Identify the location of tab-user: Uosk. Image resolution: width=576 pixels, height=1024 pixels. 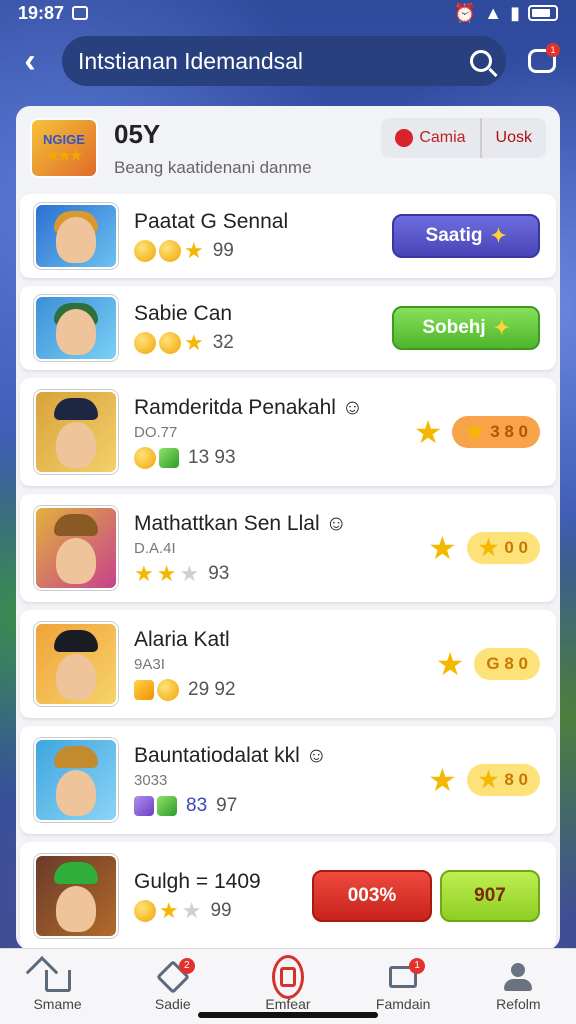
(512, 138).